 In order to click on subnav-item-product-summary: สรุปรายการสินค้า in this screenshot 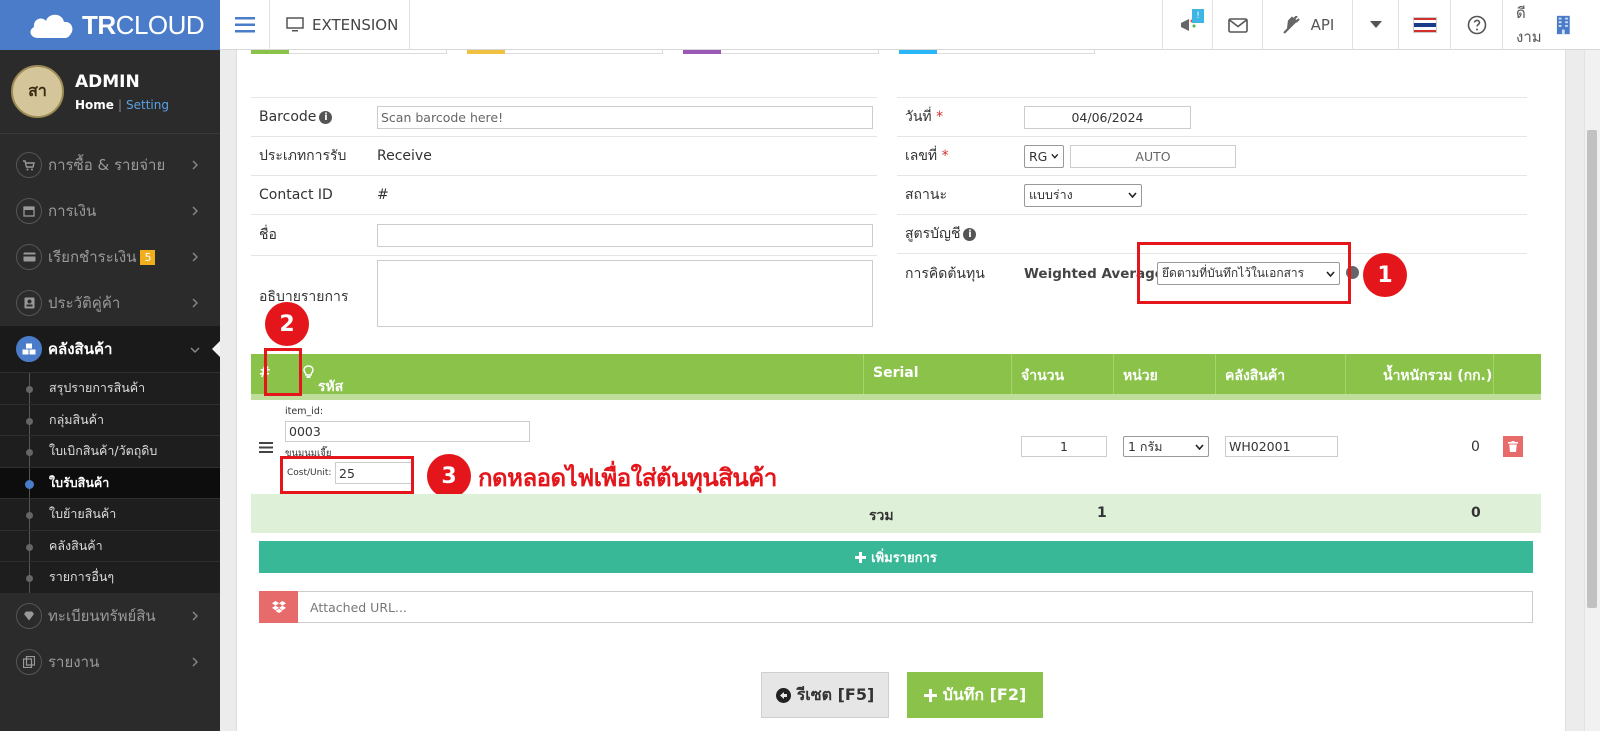, I will do `click(110, 388)`.